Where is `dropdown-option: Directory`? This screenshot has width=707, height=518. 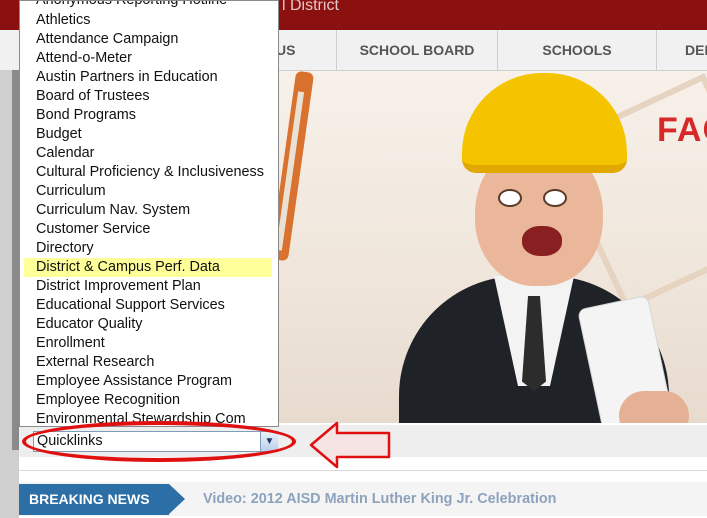
dropdown-option: Directory is located at coordinates (65, 248).